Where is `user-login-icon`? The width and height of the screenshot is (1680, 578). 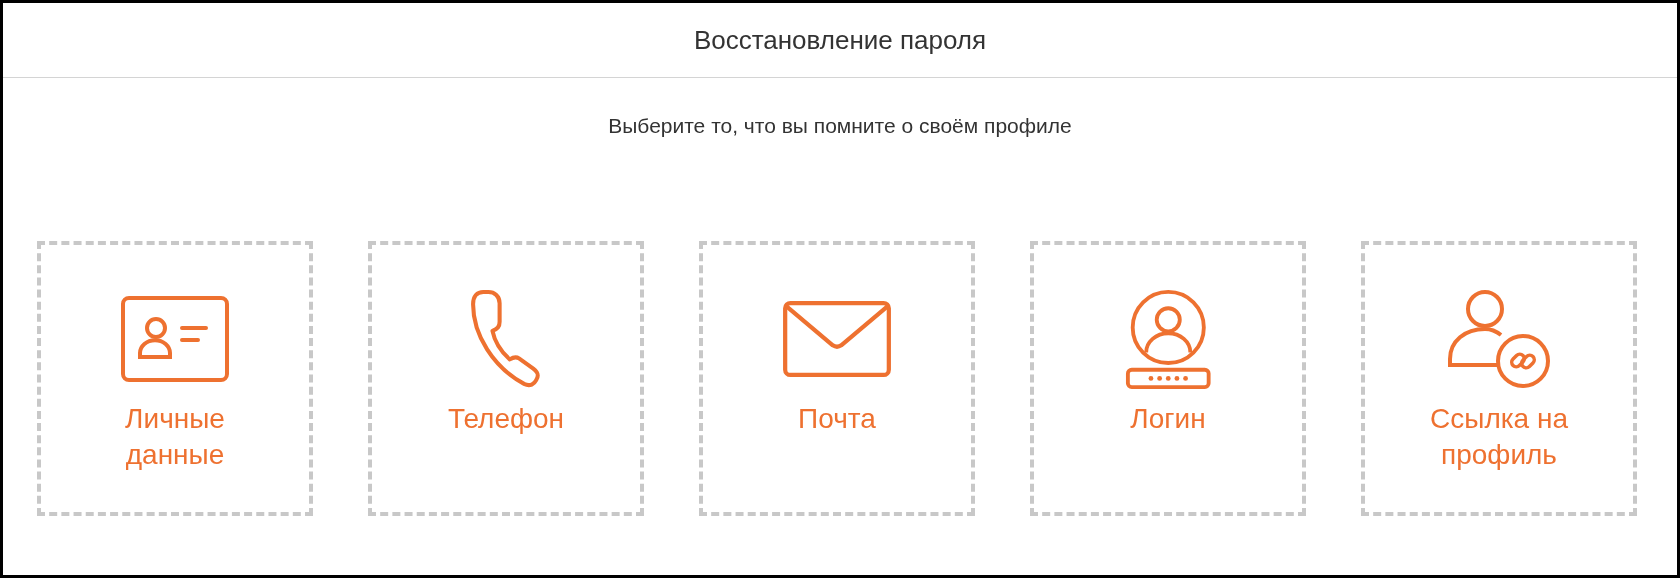
user-login-icon is located at coordinates (1168, 339).